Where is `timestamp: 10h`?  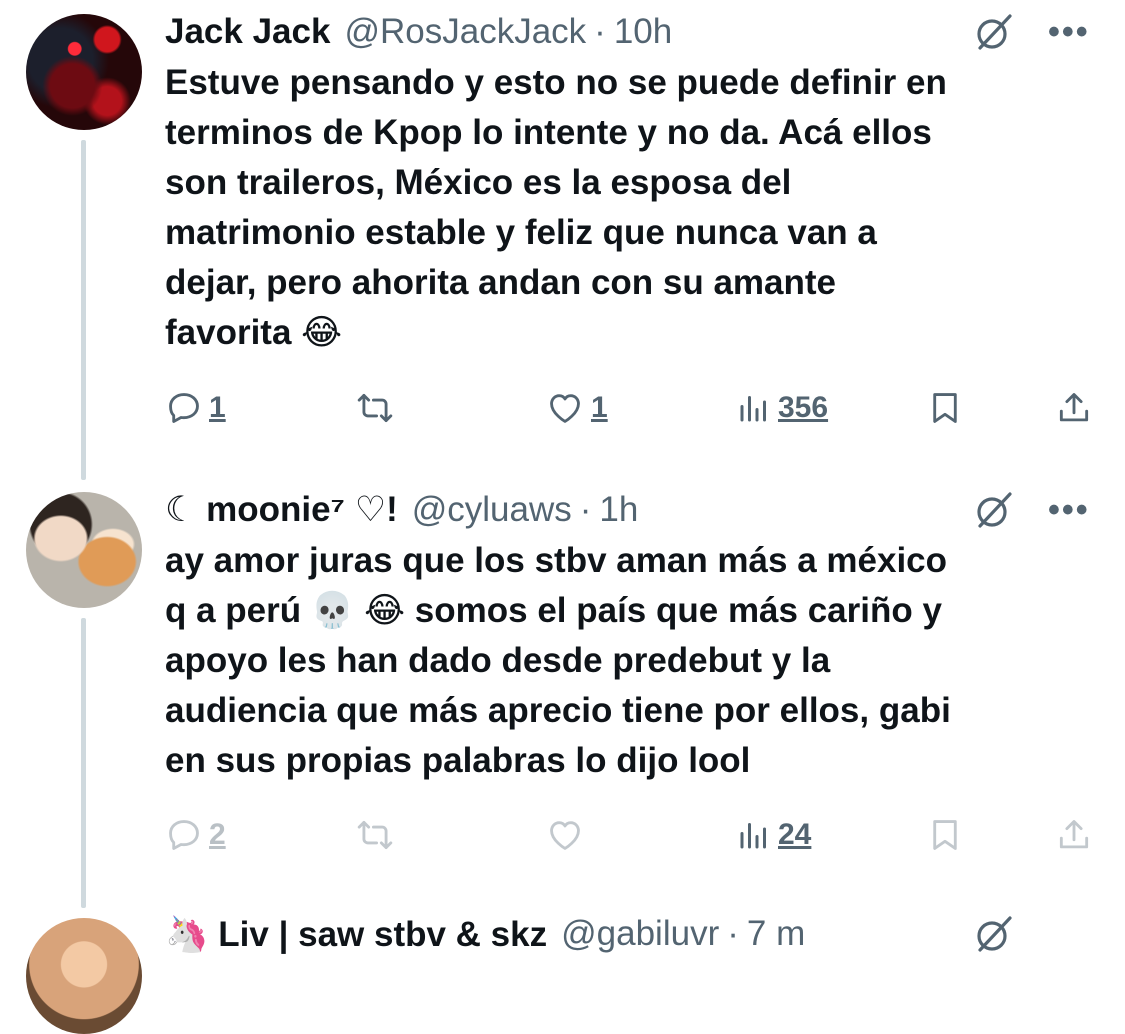 timestamp: 10h is located at coordinates (643, 32).